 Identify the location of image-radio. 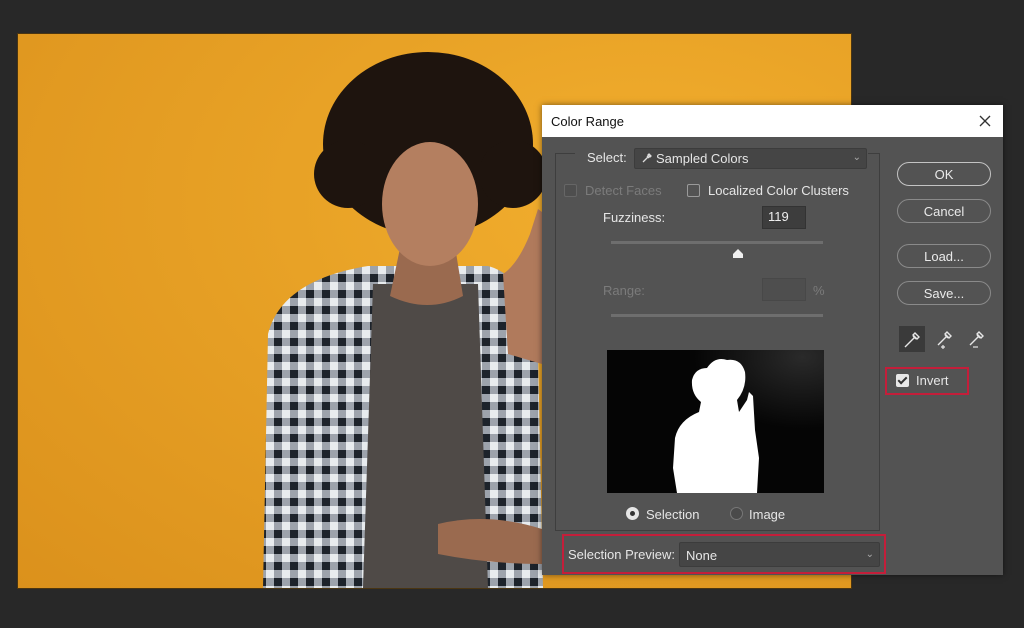
(736, 513).